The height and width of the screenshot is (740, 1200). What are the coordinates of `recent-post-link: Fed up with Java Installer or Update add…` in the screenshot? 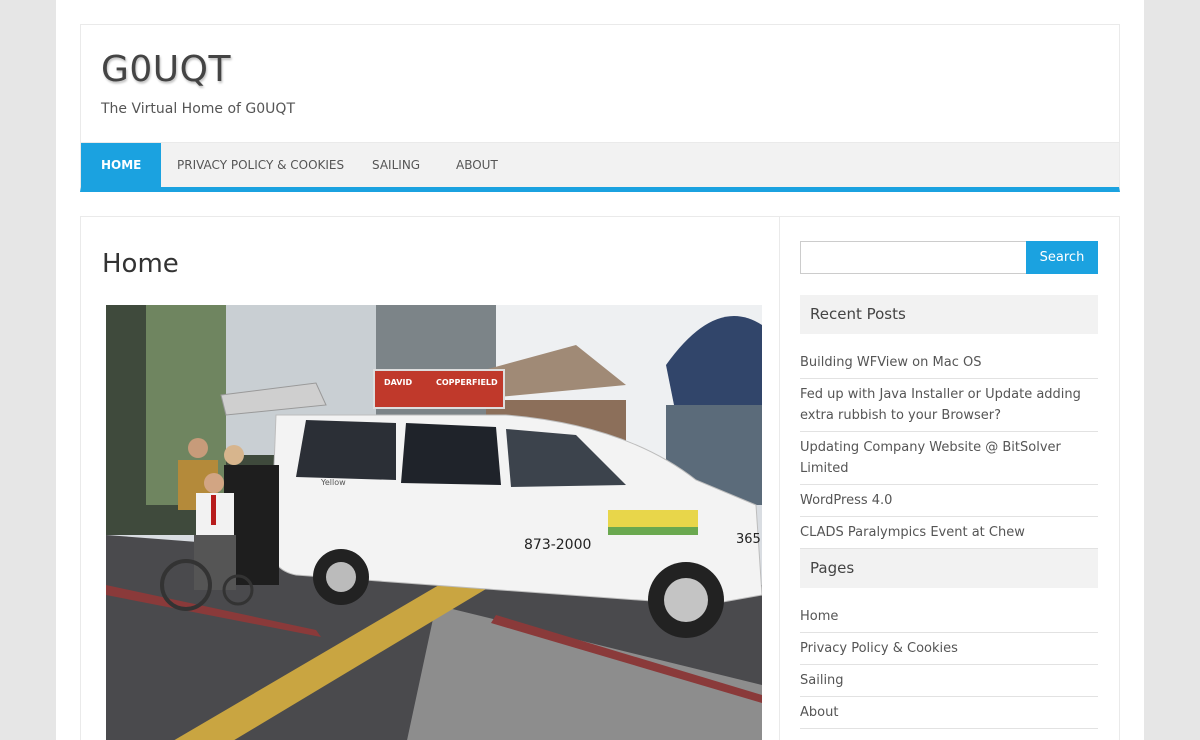 It's located at (949, 405).